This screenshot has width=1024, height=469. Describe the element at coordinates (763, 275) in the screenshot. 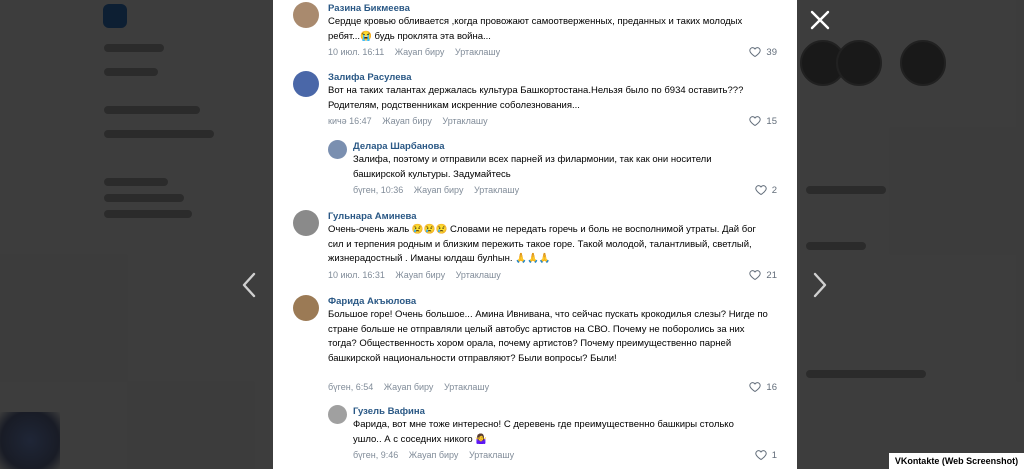

I see `like-button: 21` at that location.